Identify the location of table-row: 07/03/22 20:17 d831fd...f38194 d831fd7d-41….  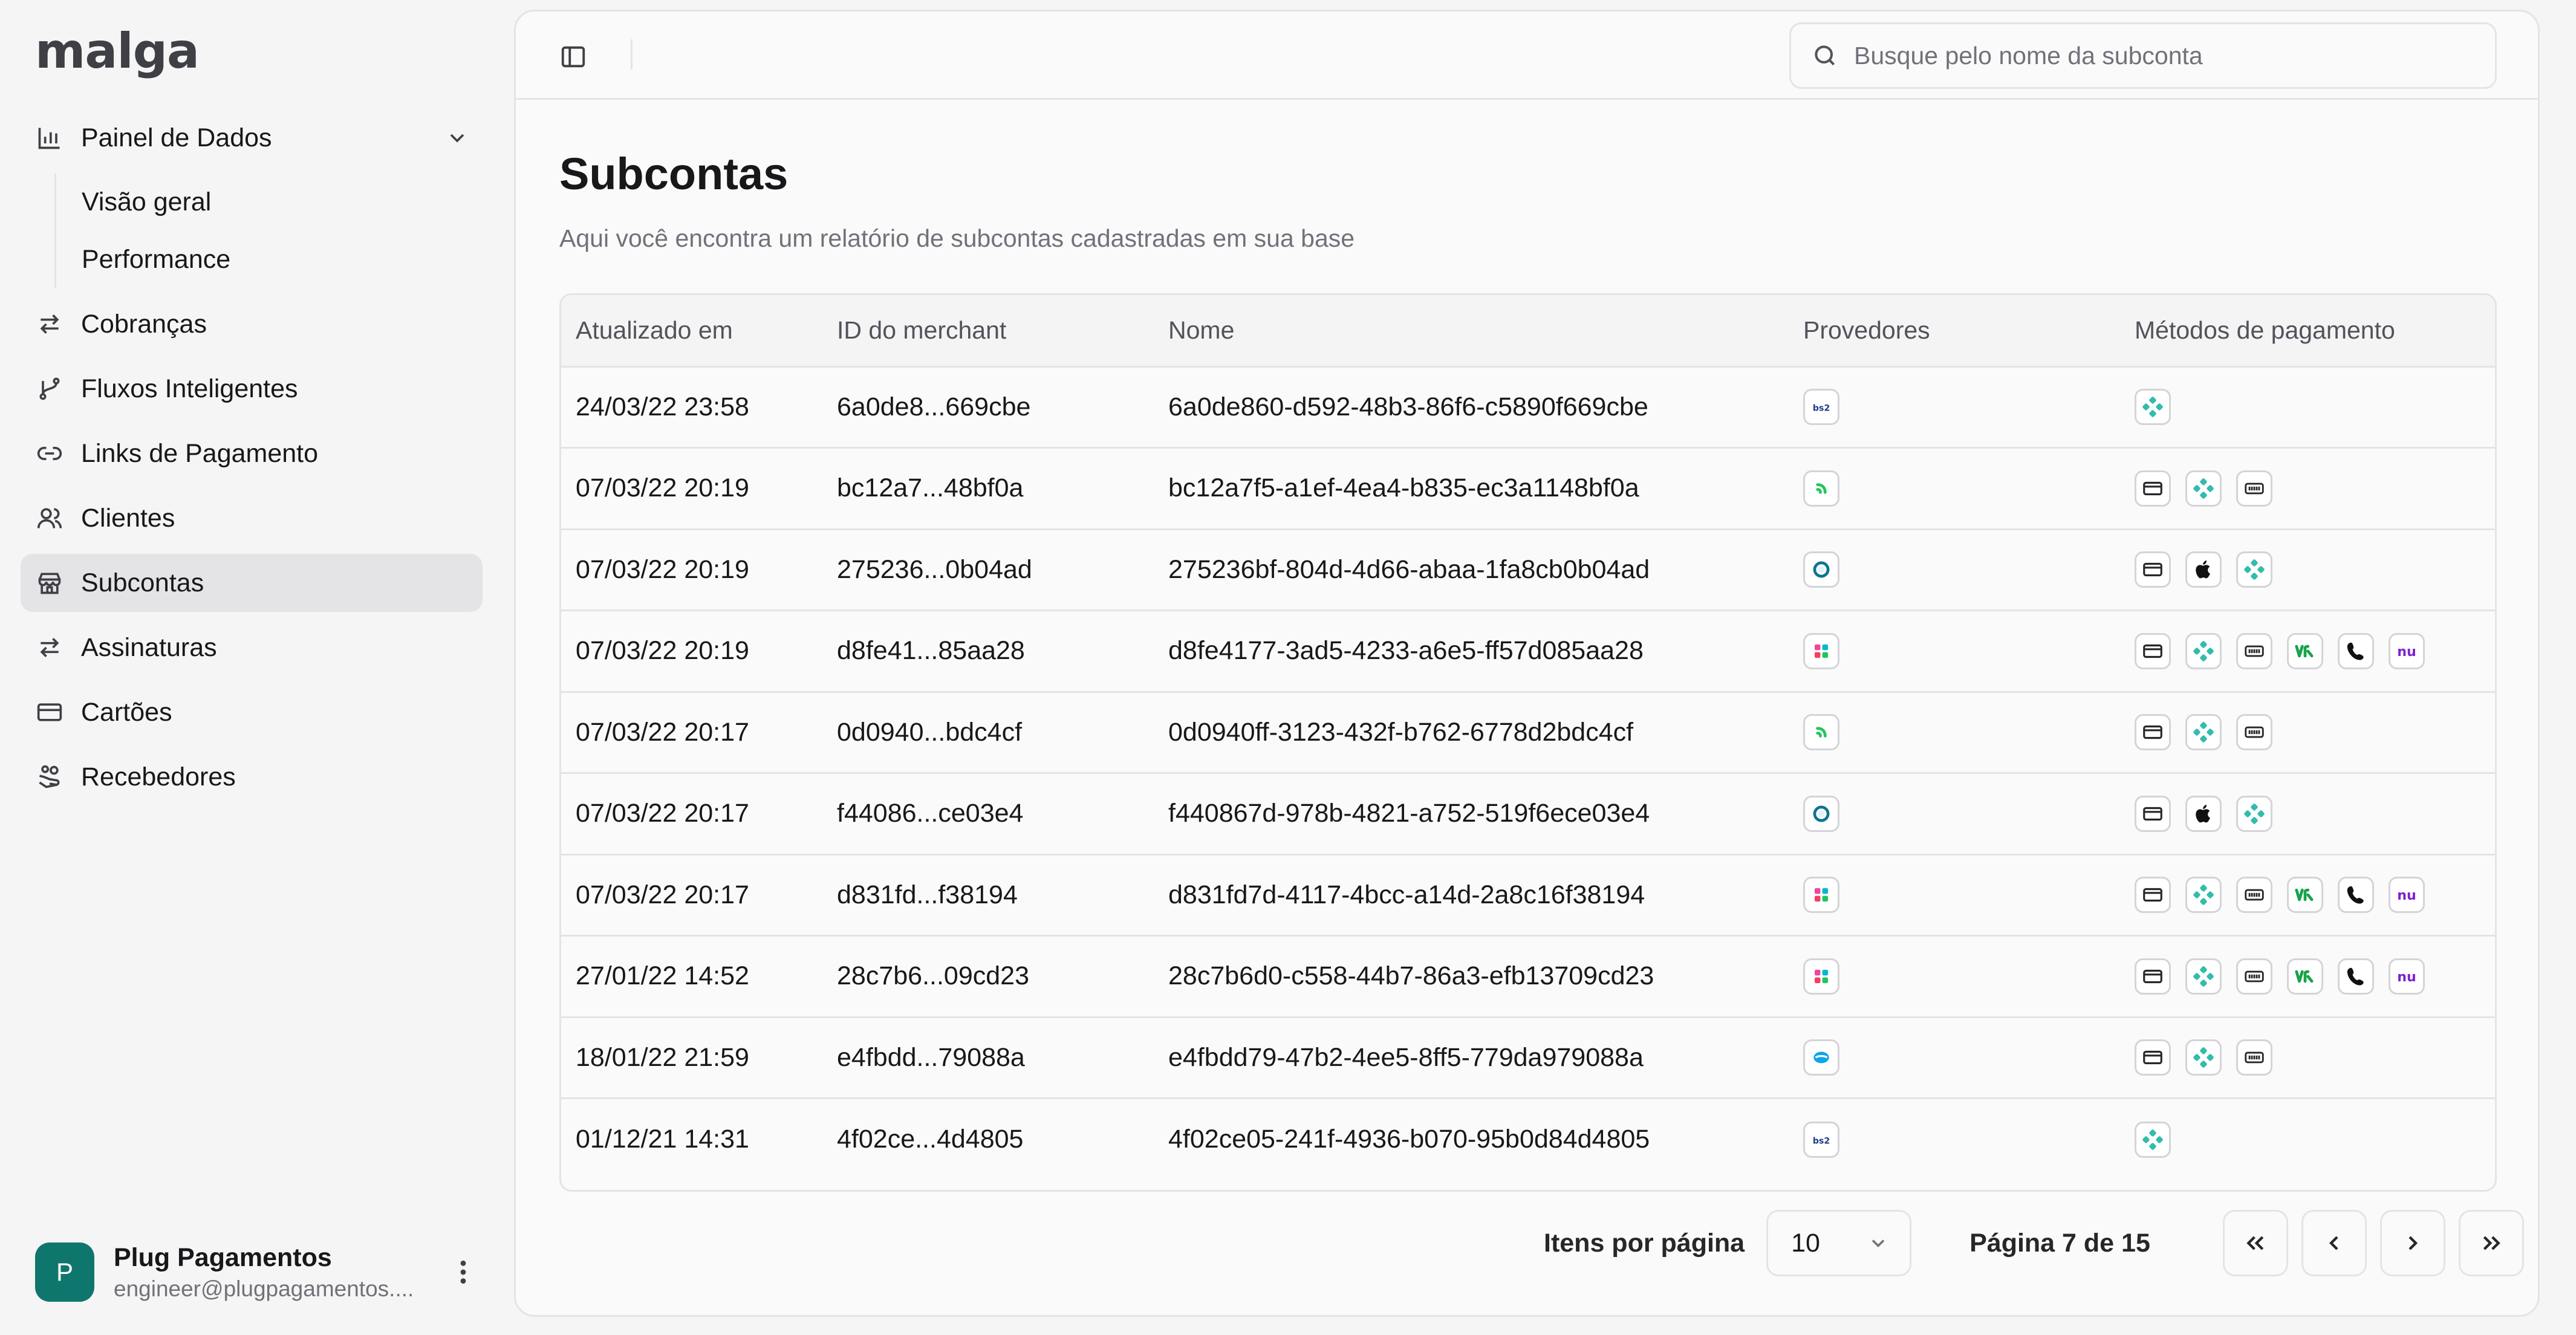
(1528, 895).